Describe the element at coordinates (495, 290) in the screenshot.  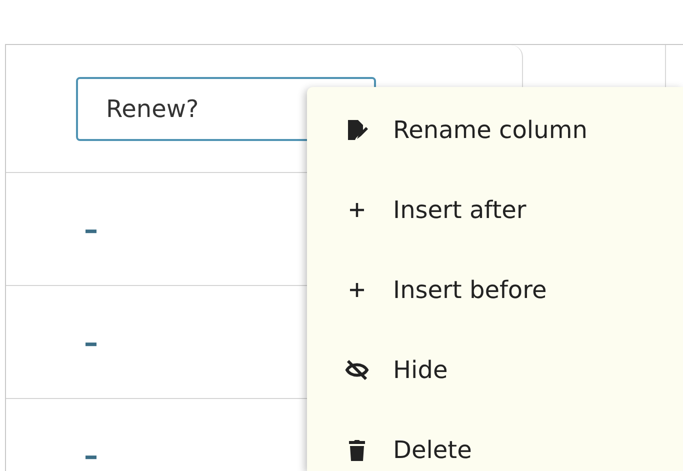
I see `menu-item: Insert before` at that location.